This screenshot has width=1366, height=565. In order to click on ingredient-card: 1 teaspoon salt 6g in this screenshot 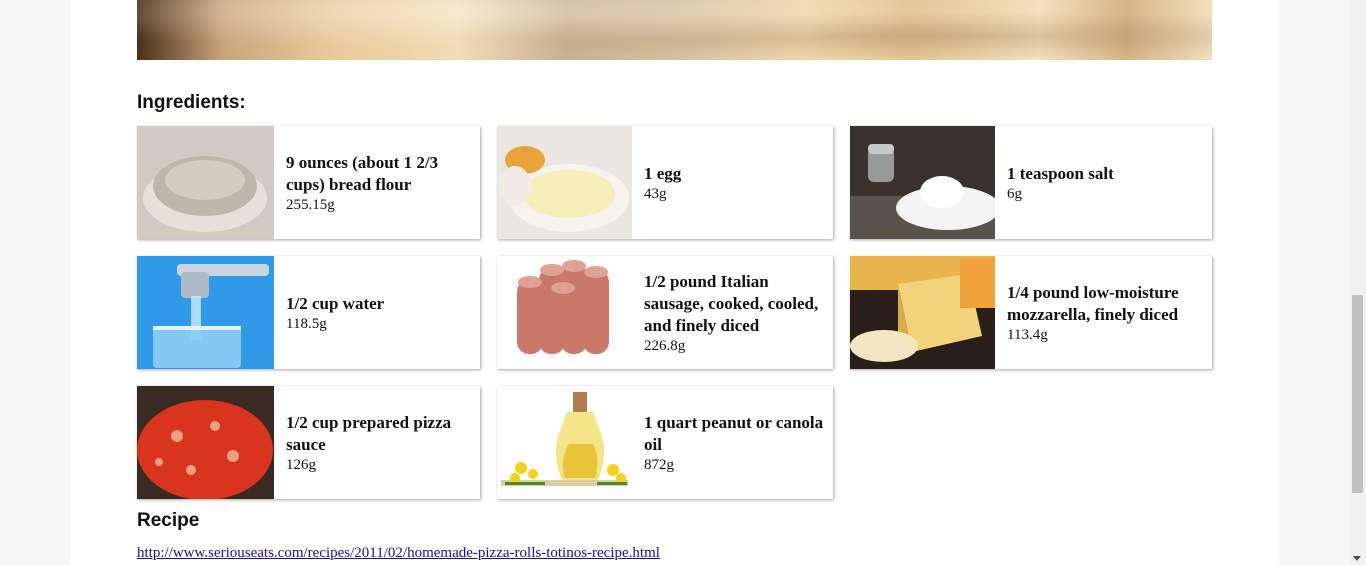, I will do `click(1031, 182)`.